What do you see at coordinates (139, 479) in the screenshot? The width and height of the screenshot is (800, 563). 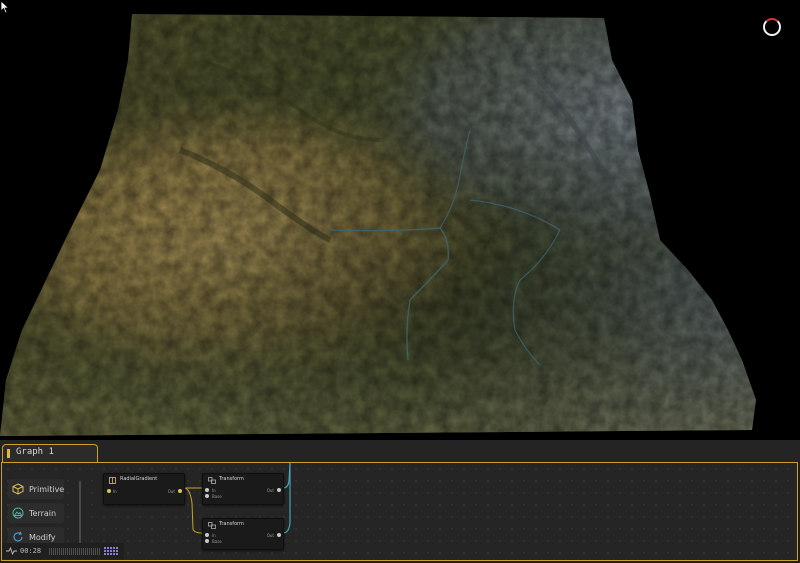 I see `node-title: RadialGradient` at bounding box center [139, 479].